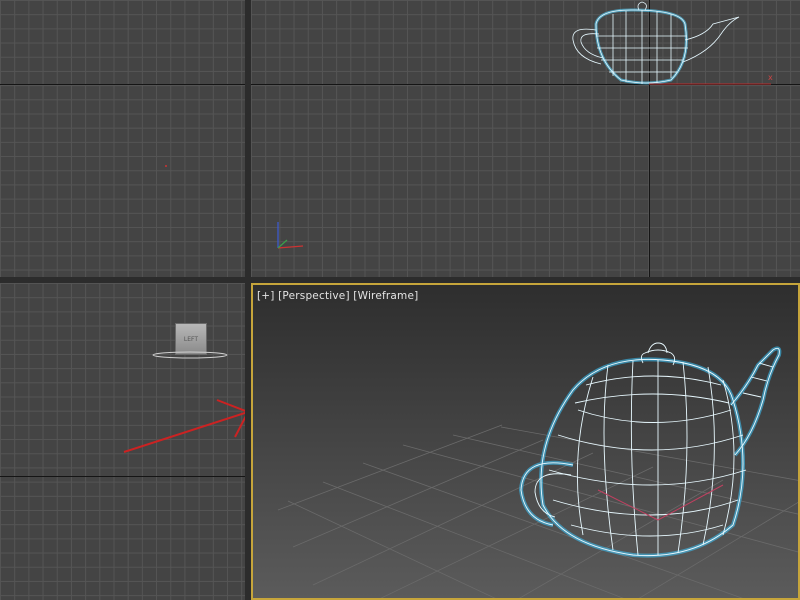 The height and width of the screenshot is (600, 800). What do you see at coordinates (770, 77) in the screenshot?
I see `svg-text: x` at bounding box center [770, 77].